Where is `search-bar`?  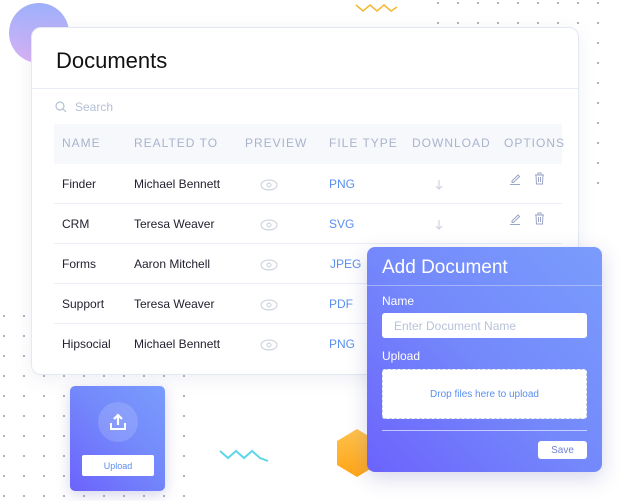 search-bar is located at coordinates (165, 107).